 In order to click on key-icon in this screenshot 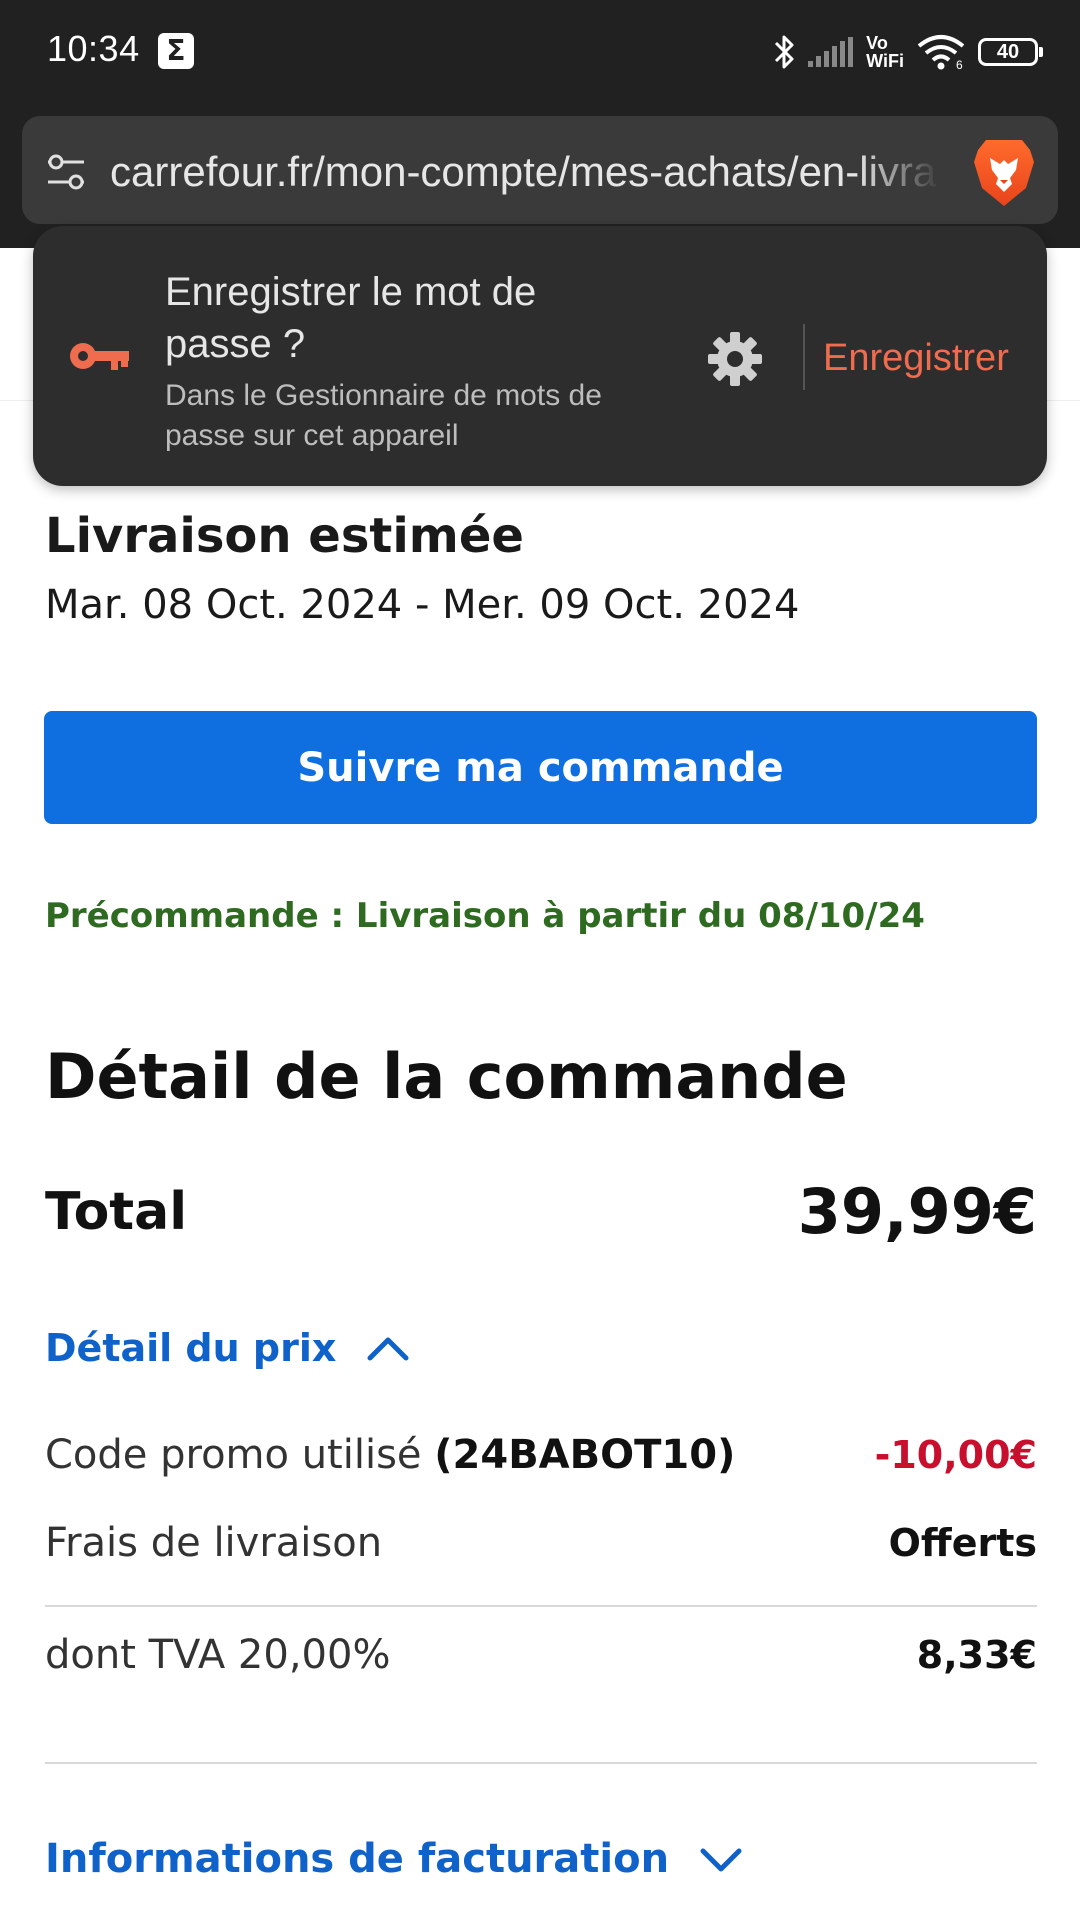, I will do `click(99, 356)`.